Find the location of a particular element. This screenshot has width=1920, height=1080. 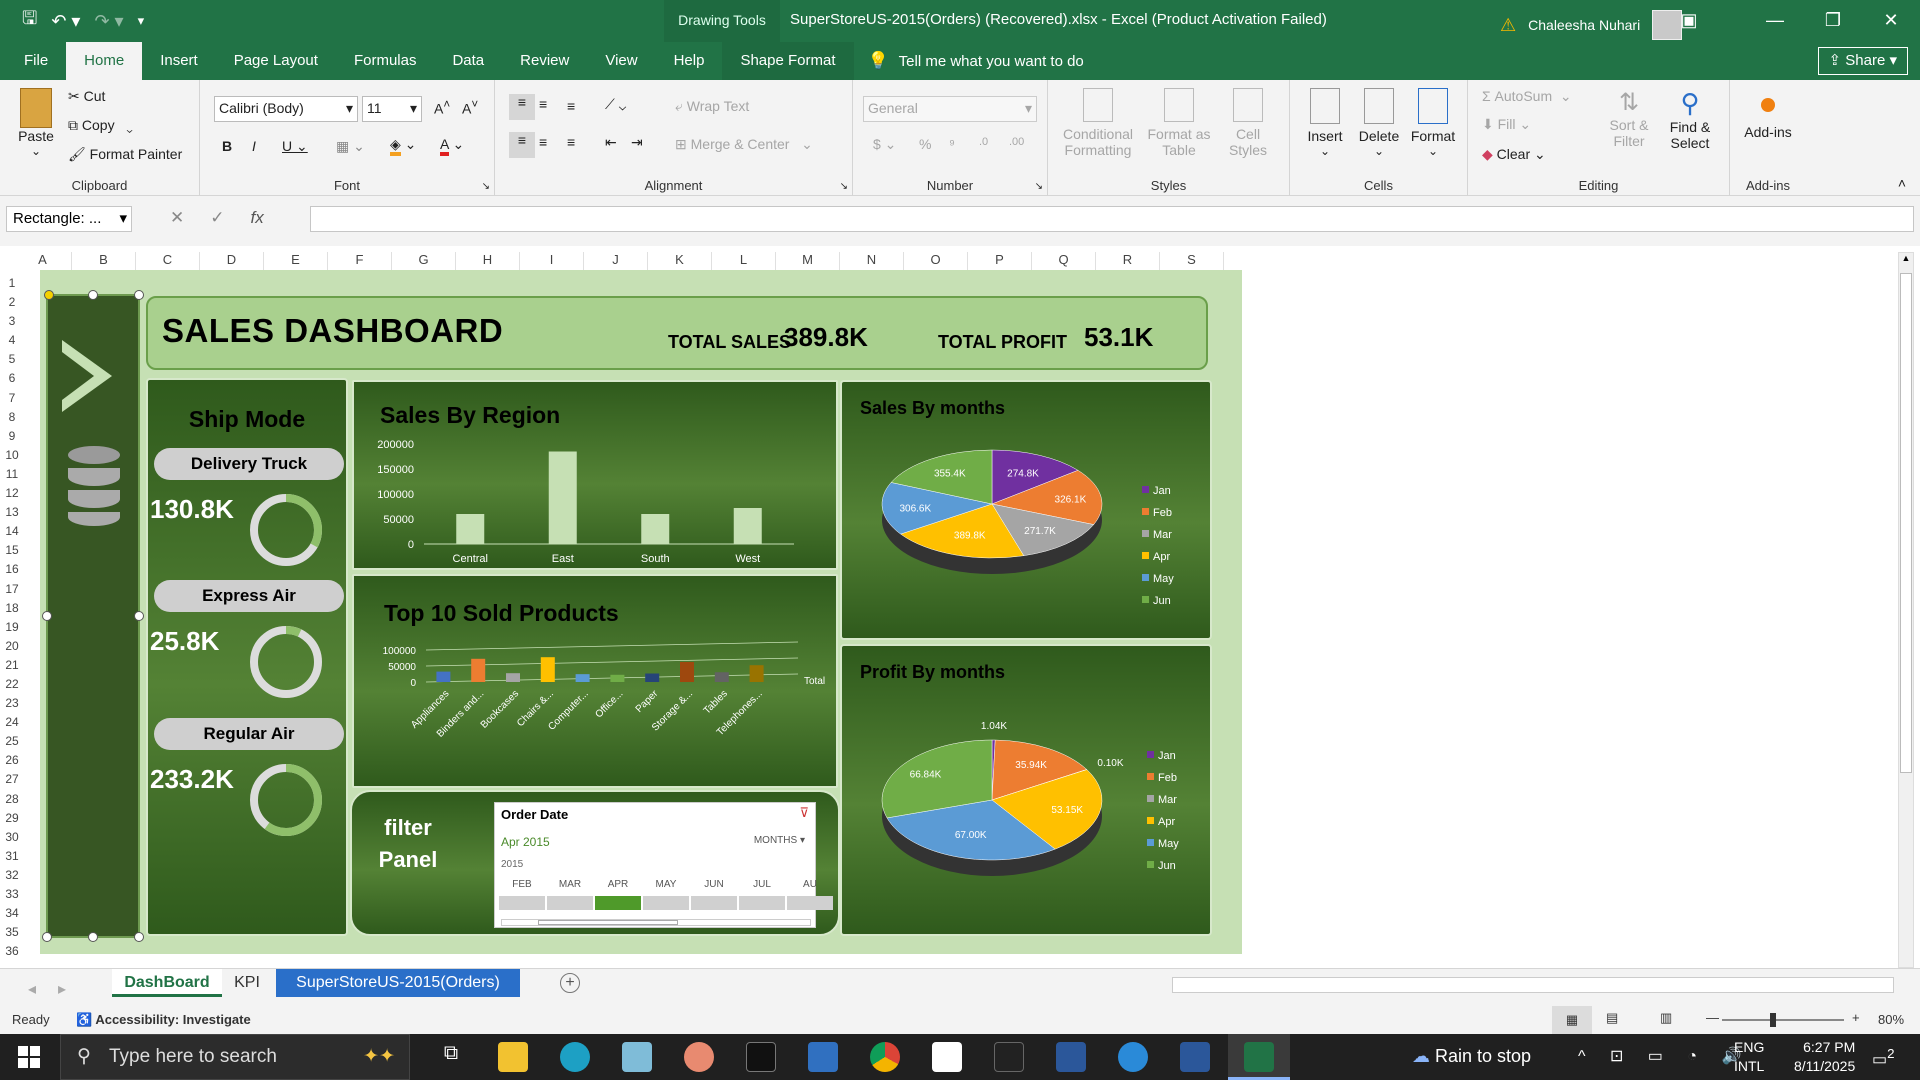

customize-qat-icon: ▾ is located at coordinates (141, 21).